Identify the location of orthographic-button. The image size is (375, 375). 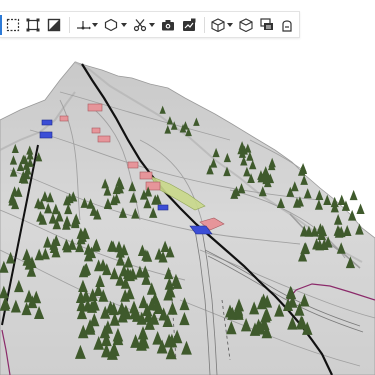
(53, 25).